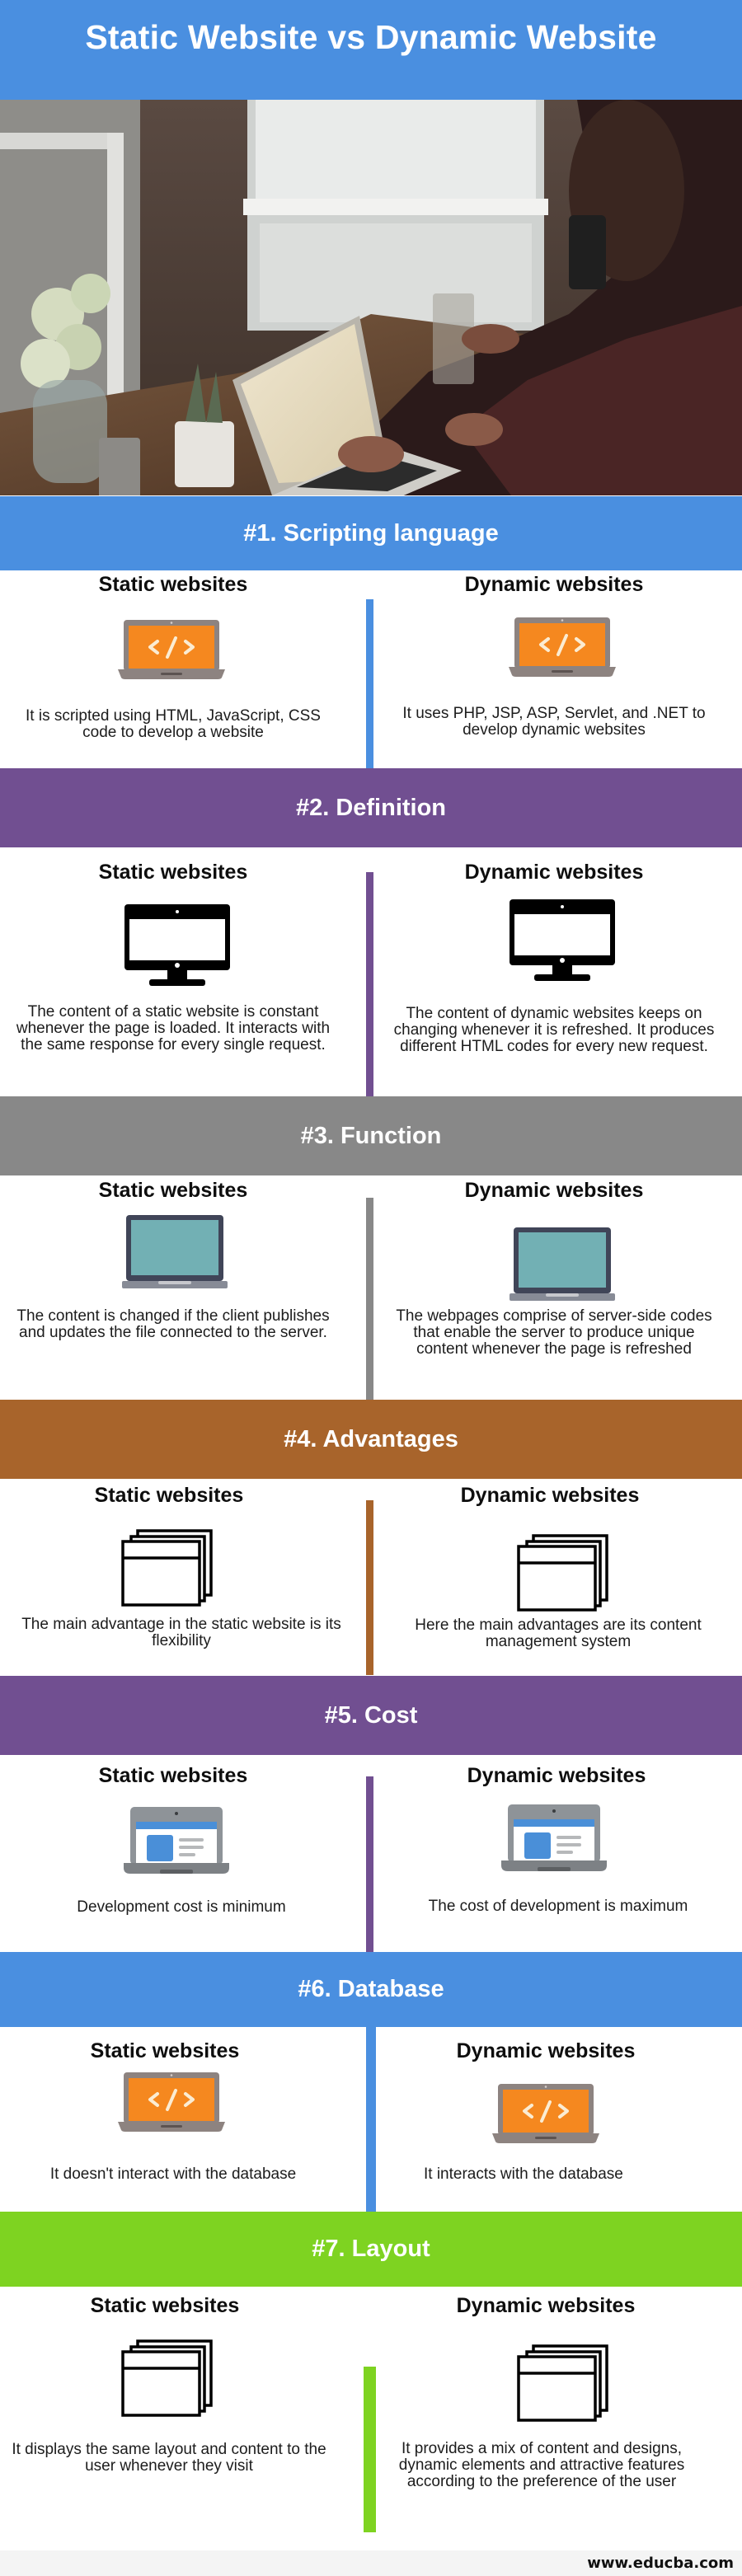 Image resolution: width=742 pixels, height=2576 pixels. I want to click on section-3-banner: #3. Function, so click(371, 1136).